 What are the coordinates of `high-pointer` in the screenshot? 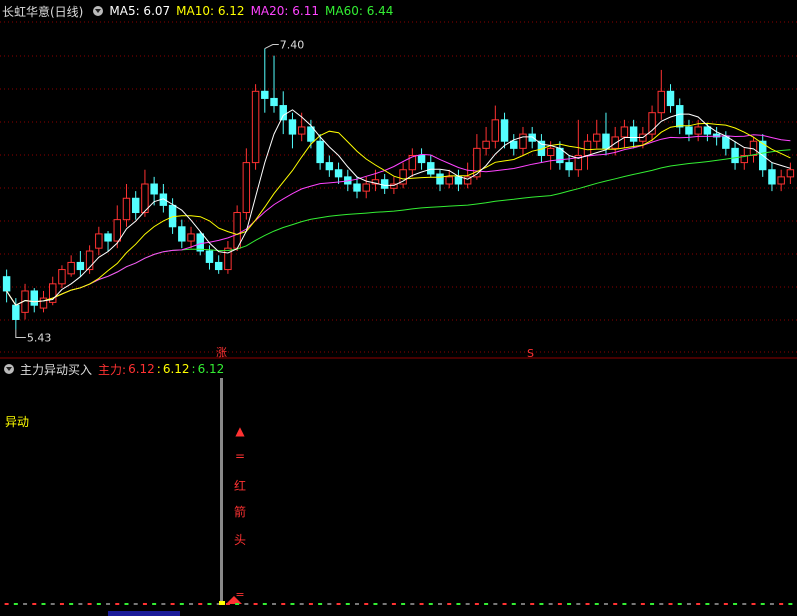 It's located at (271, 46).